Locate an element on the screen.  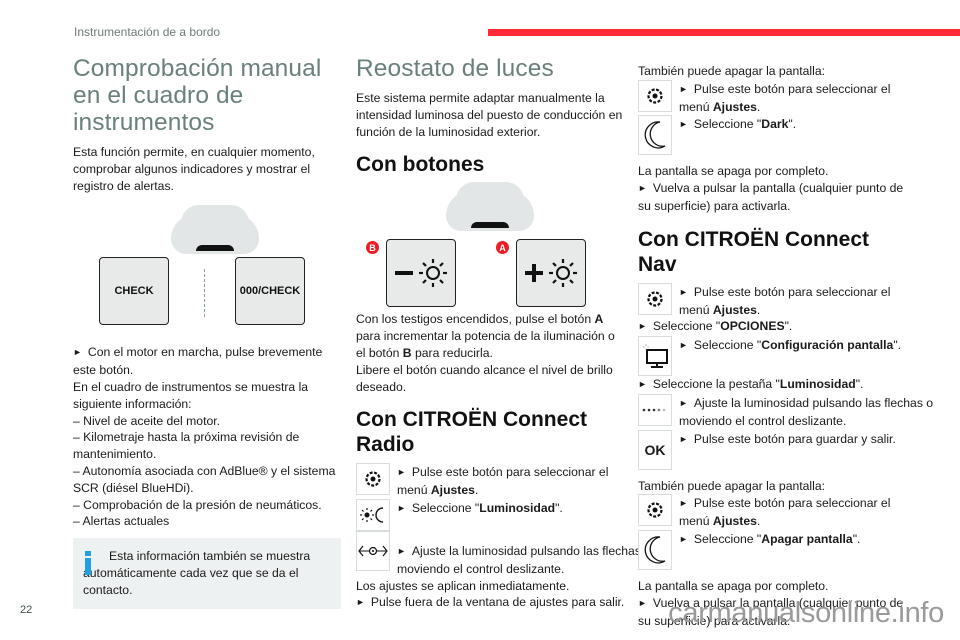
heading-dimmer: Reostato de luces is located at coordinates (455, 68).